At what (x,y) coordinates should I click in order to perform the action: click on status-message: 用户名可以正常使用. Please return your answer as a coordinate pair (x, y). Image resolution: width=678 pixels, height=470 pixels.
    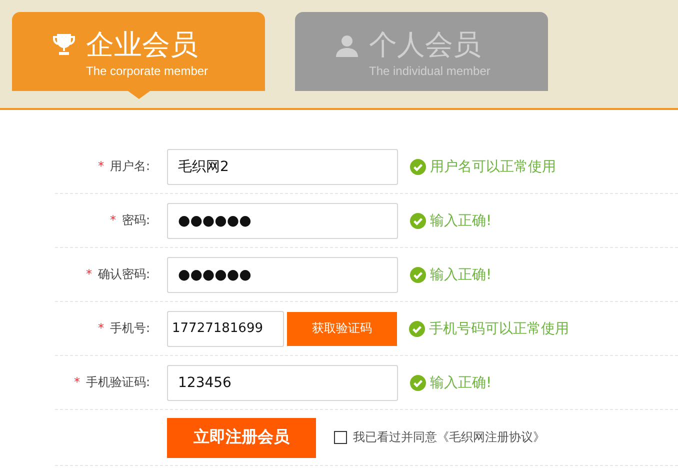
    Looking at the image, I should click on (493, 167).